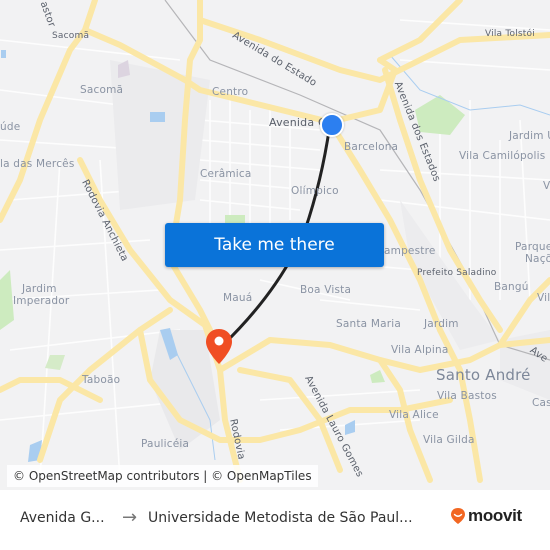 The width and height of the screenshot is (550, 550). Describe the element at coordinates (420, 350) in the screenshot. I see `map-label: Vila Alpina` at that location.